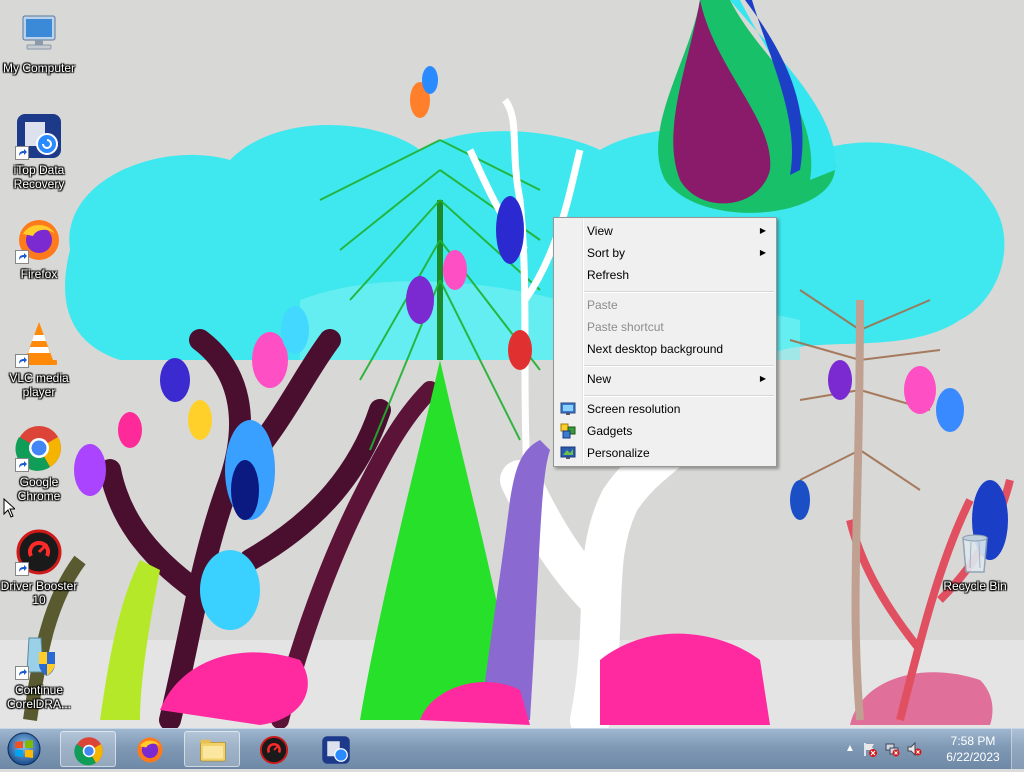 The width and height of the screenshot is (1024, 772). I want to click on start-button, so click(24, 749).